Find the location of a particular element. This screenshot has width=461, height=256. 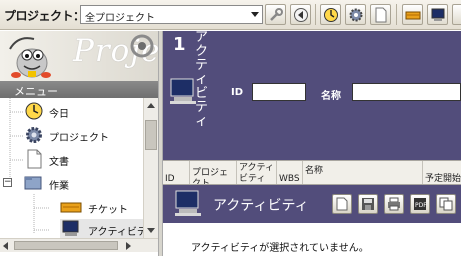

new-document-icon is located at coordinates (342, 204).